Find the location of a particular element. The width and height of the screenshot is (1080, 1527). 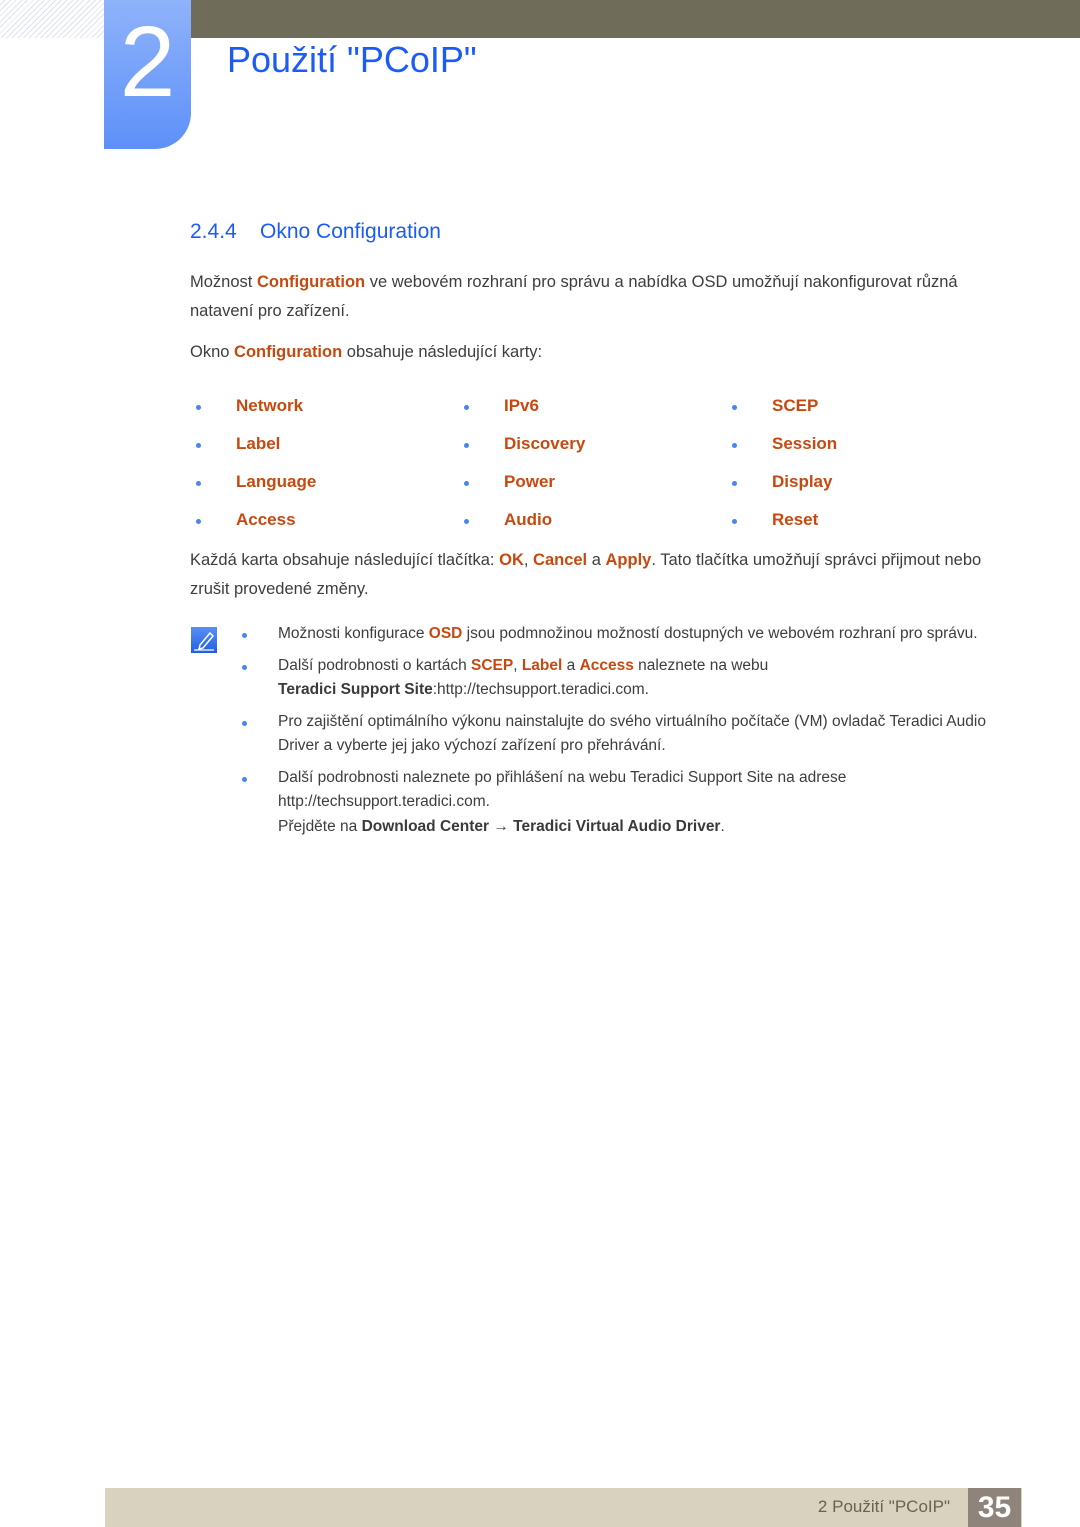

tabs-row: Label Discovery Session is located at coordinates (600, 449).